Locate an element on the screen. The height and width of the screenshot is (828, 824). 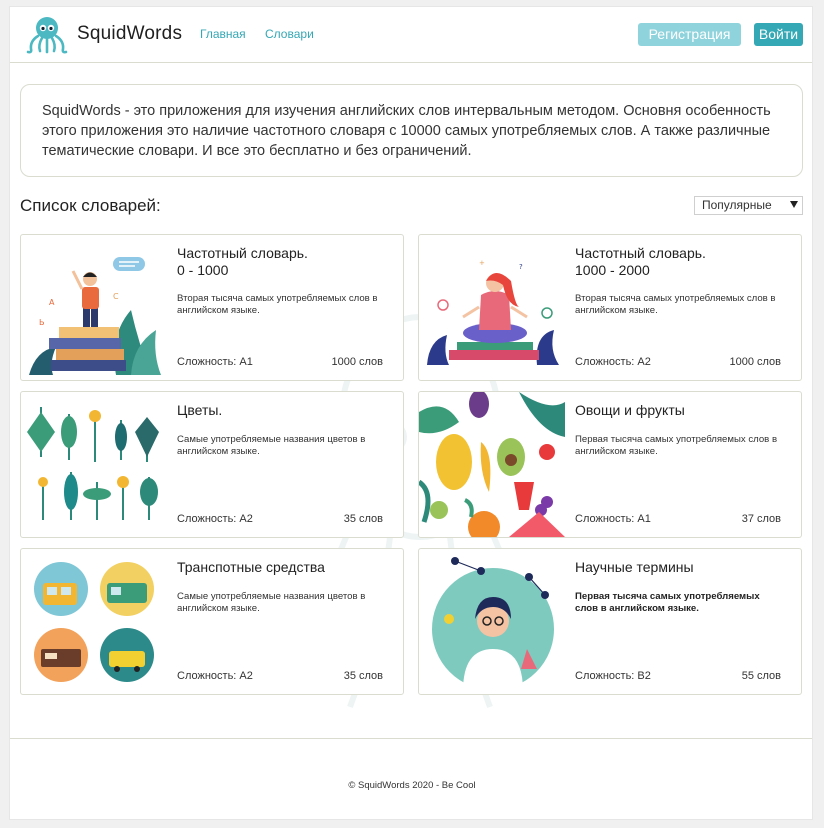
svg-text: Ь is located at coordinates (42, 322).